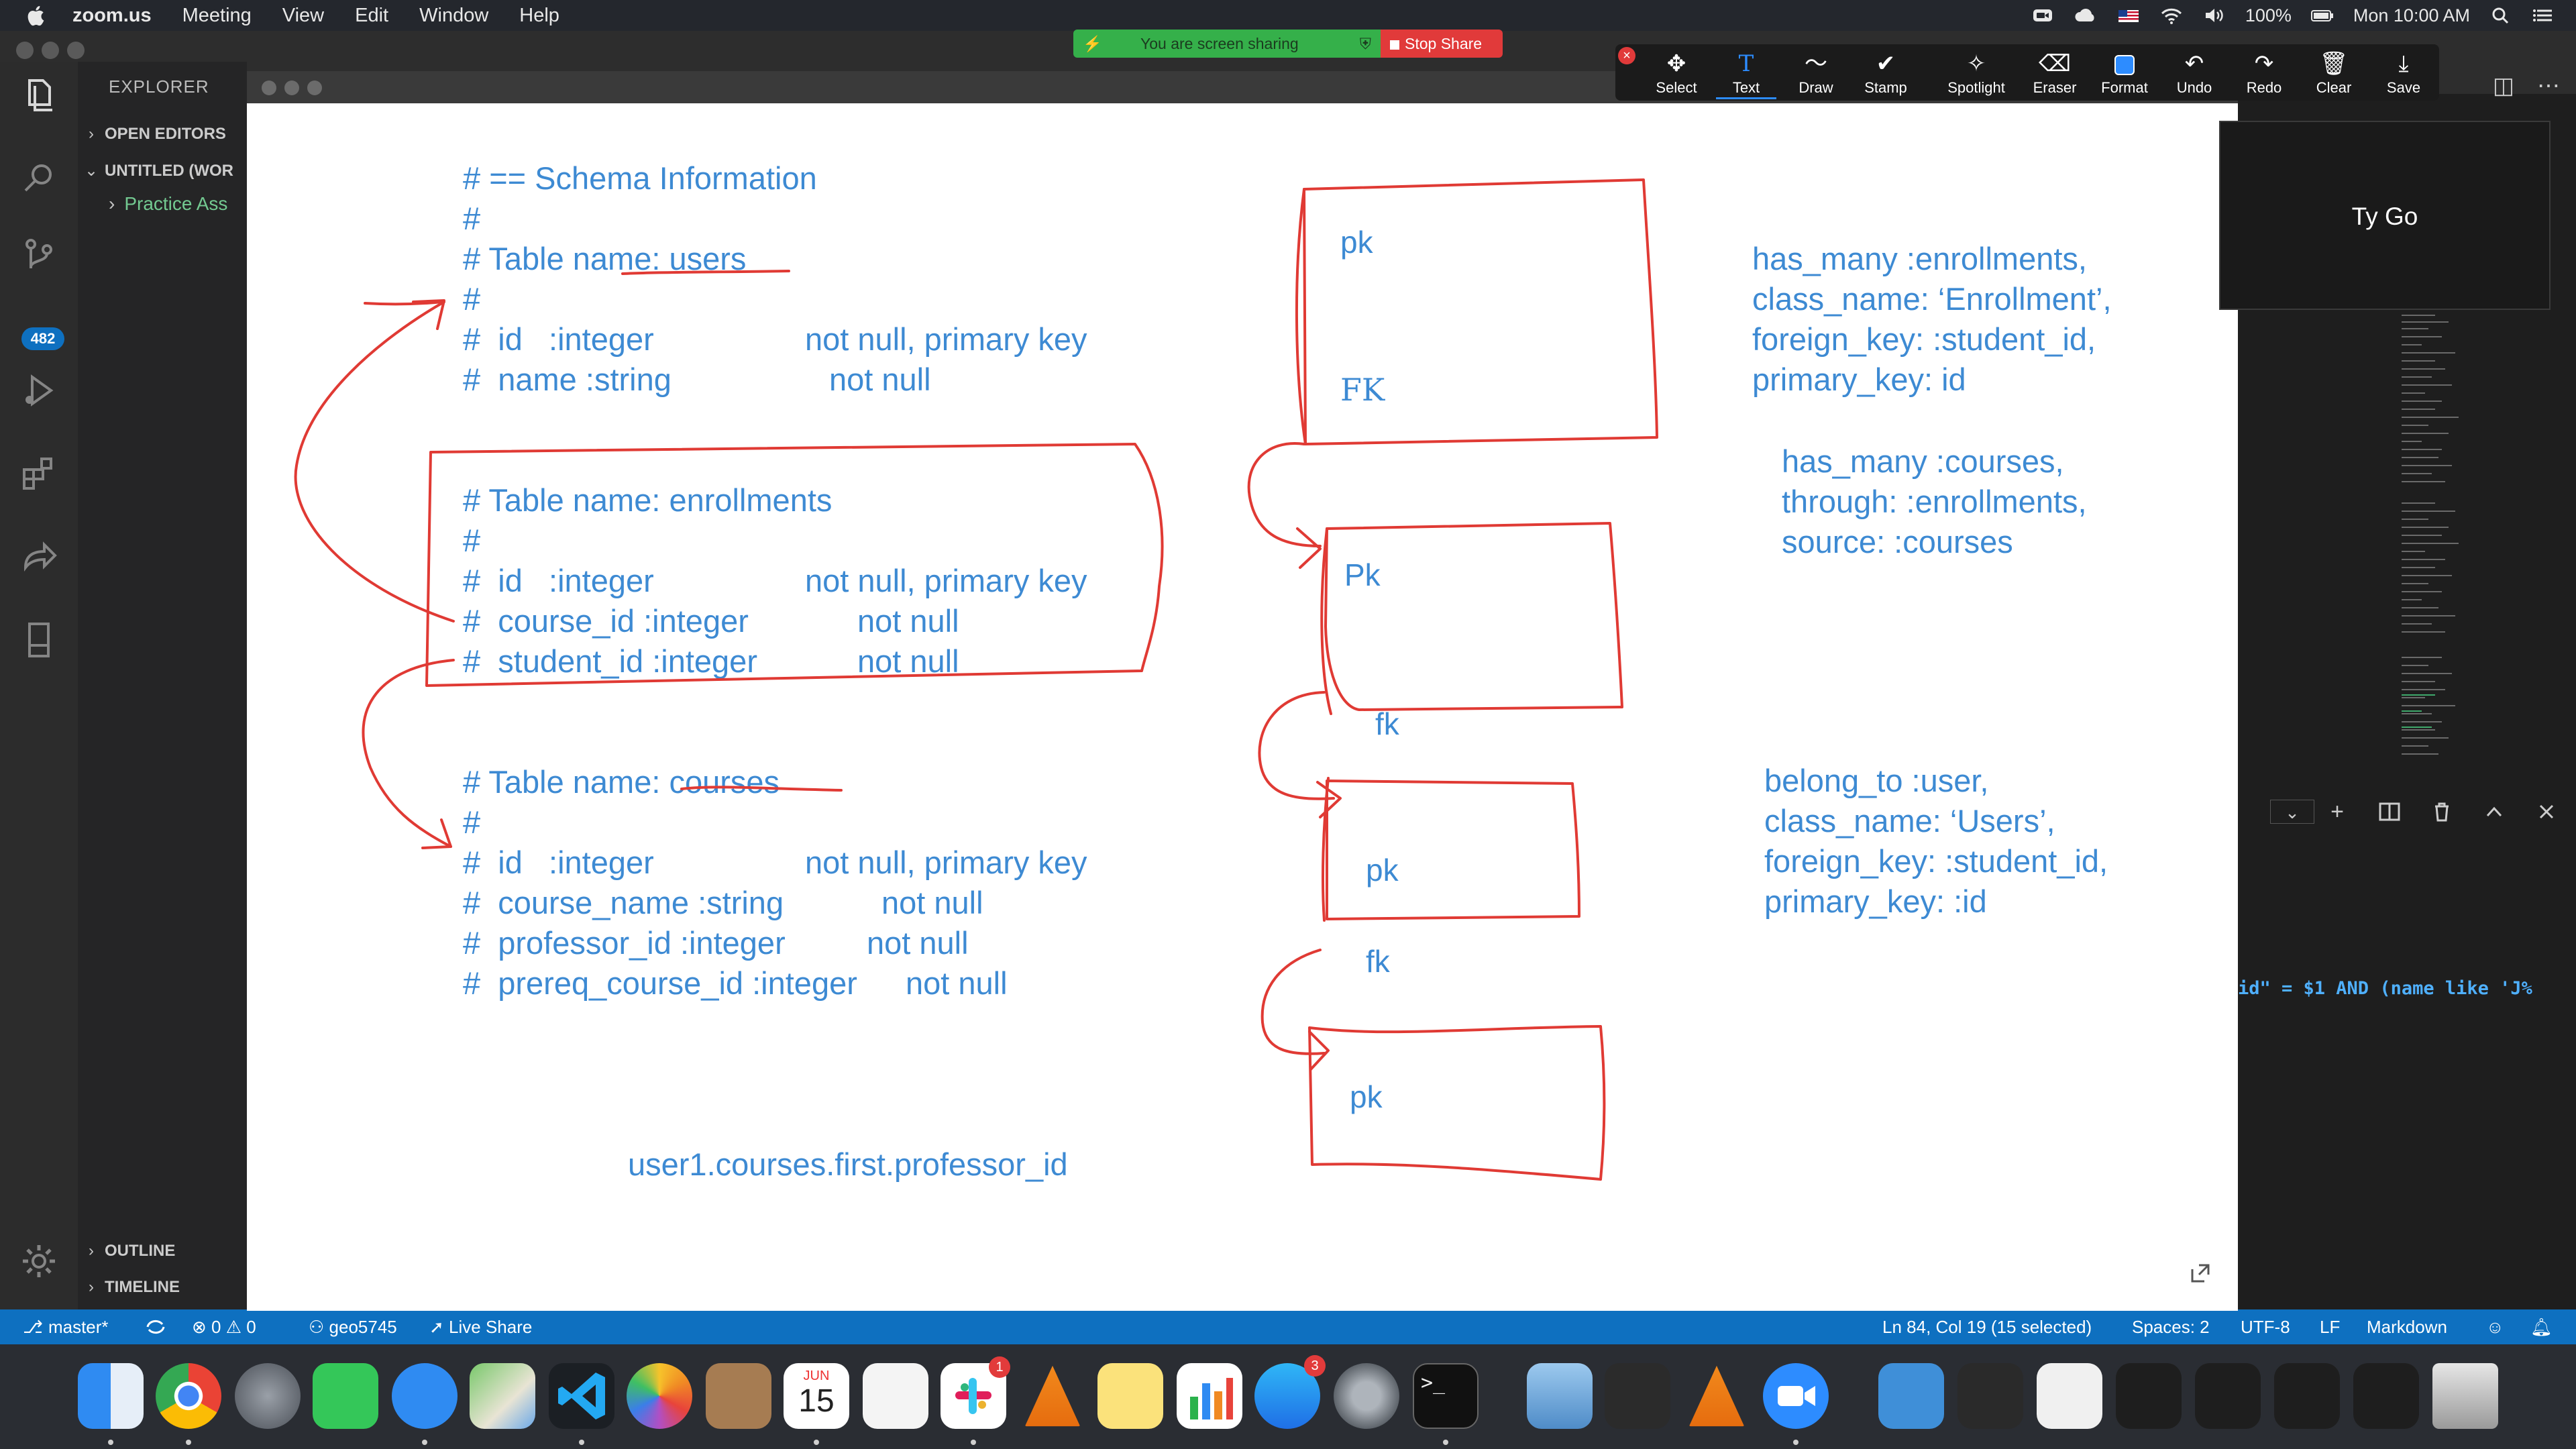 This screenshot has width=2576, height=1449. What do you see at coordinates (2407, 1326) in the screenshot?
I see `language-mode: Markdown` at bounding box center [2407, 1326].